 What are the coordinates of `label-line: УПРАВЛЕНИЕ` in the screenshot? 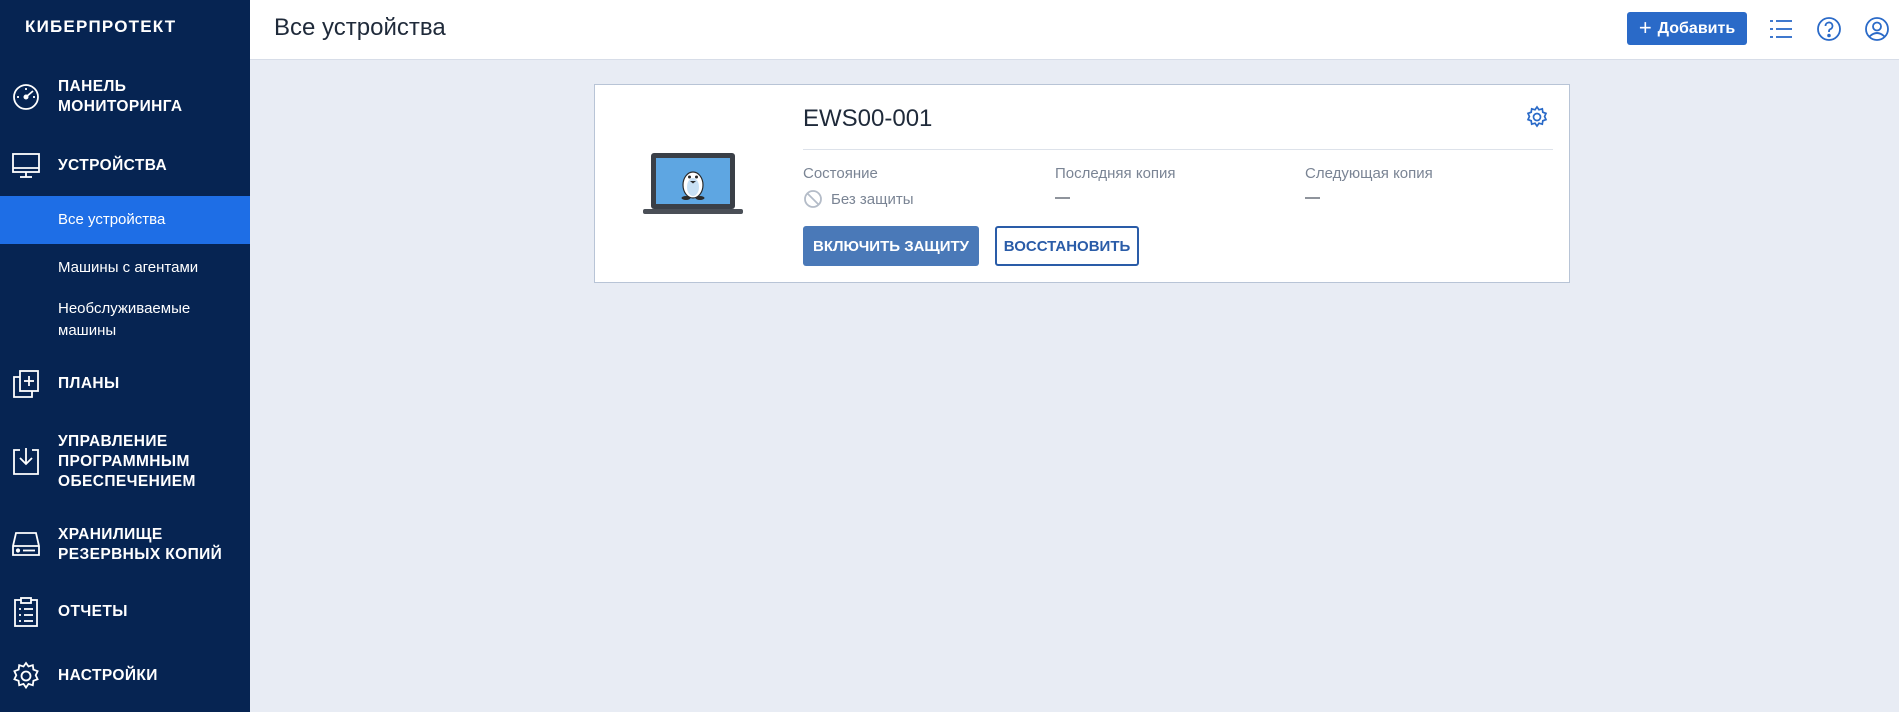 It's located at (113, 441).